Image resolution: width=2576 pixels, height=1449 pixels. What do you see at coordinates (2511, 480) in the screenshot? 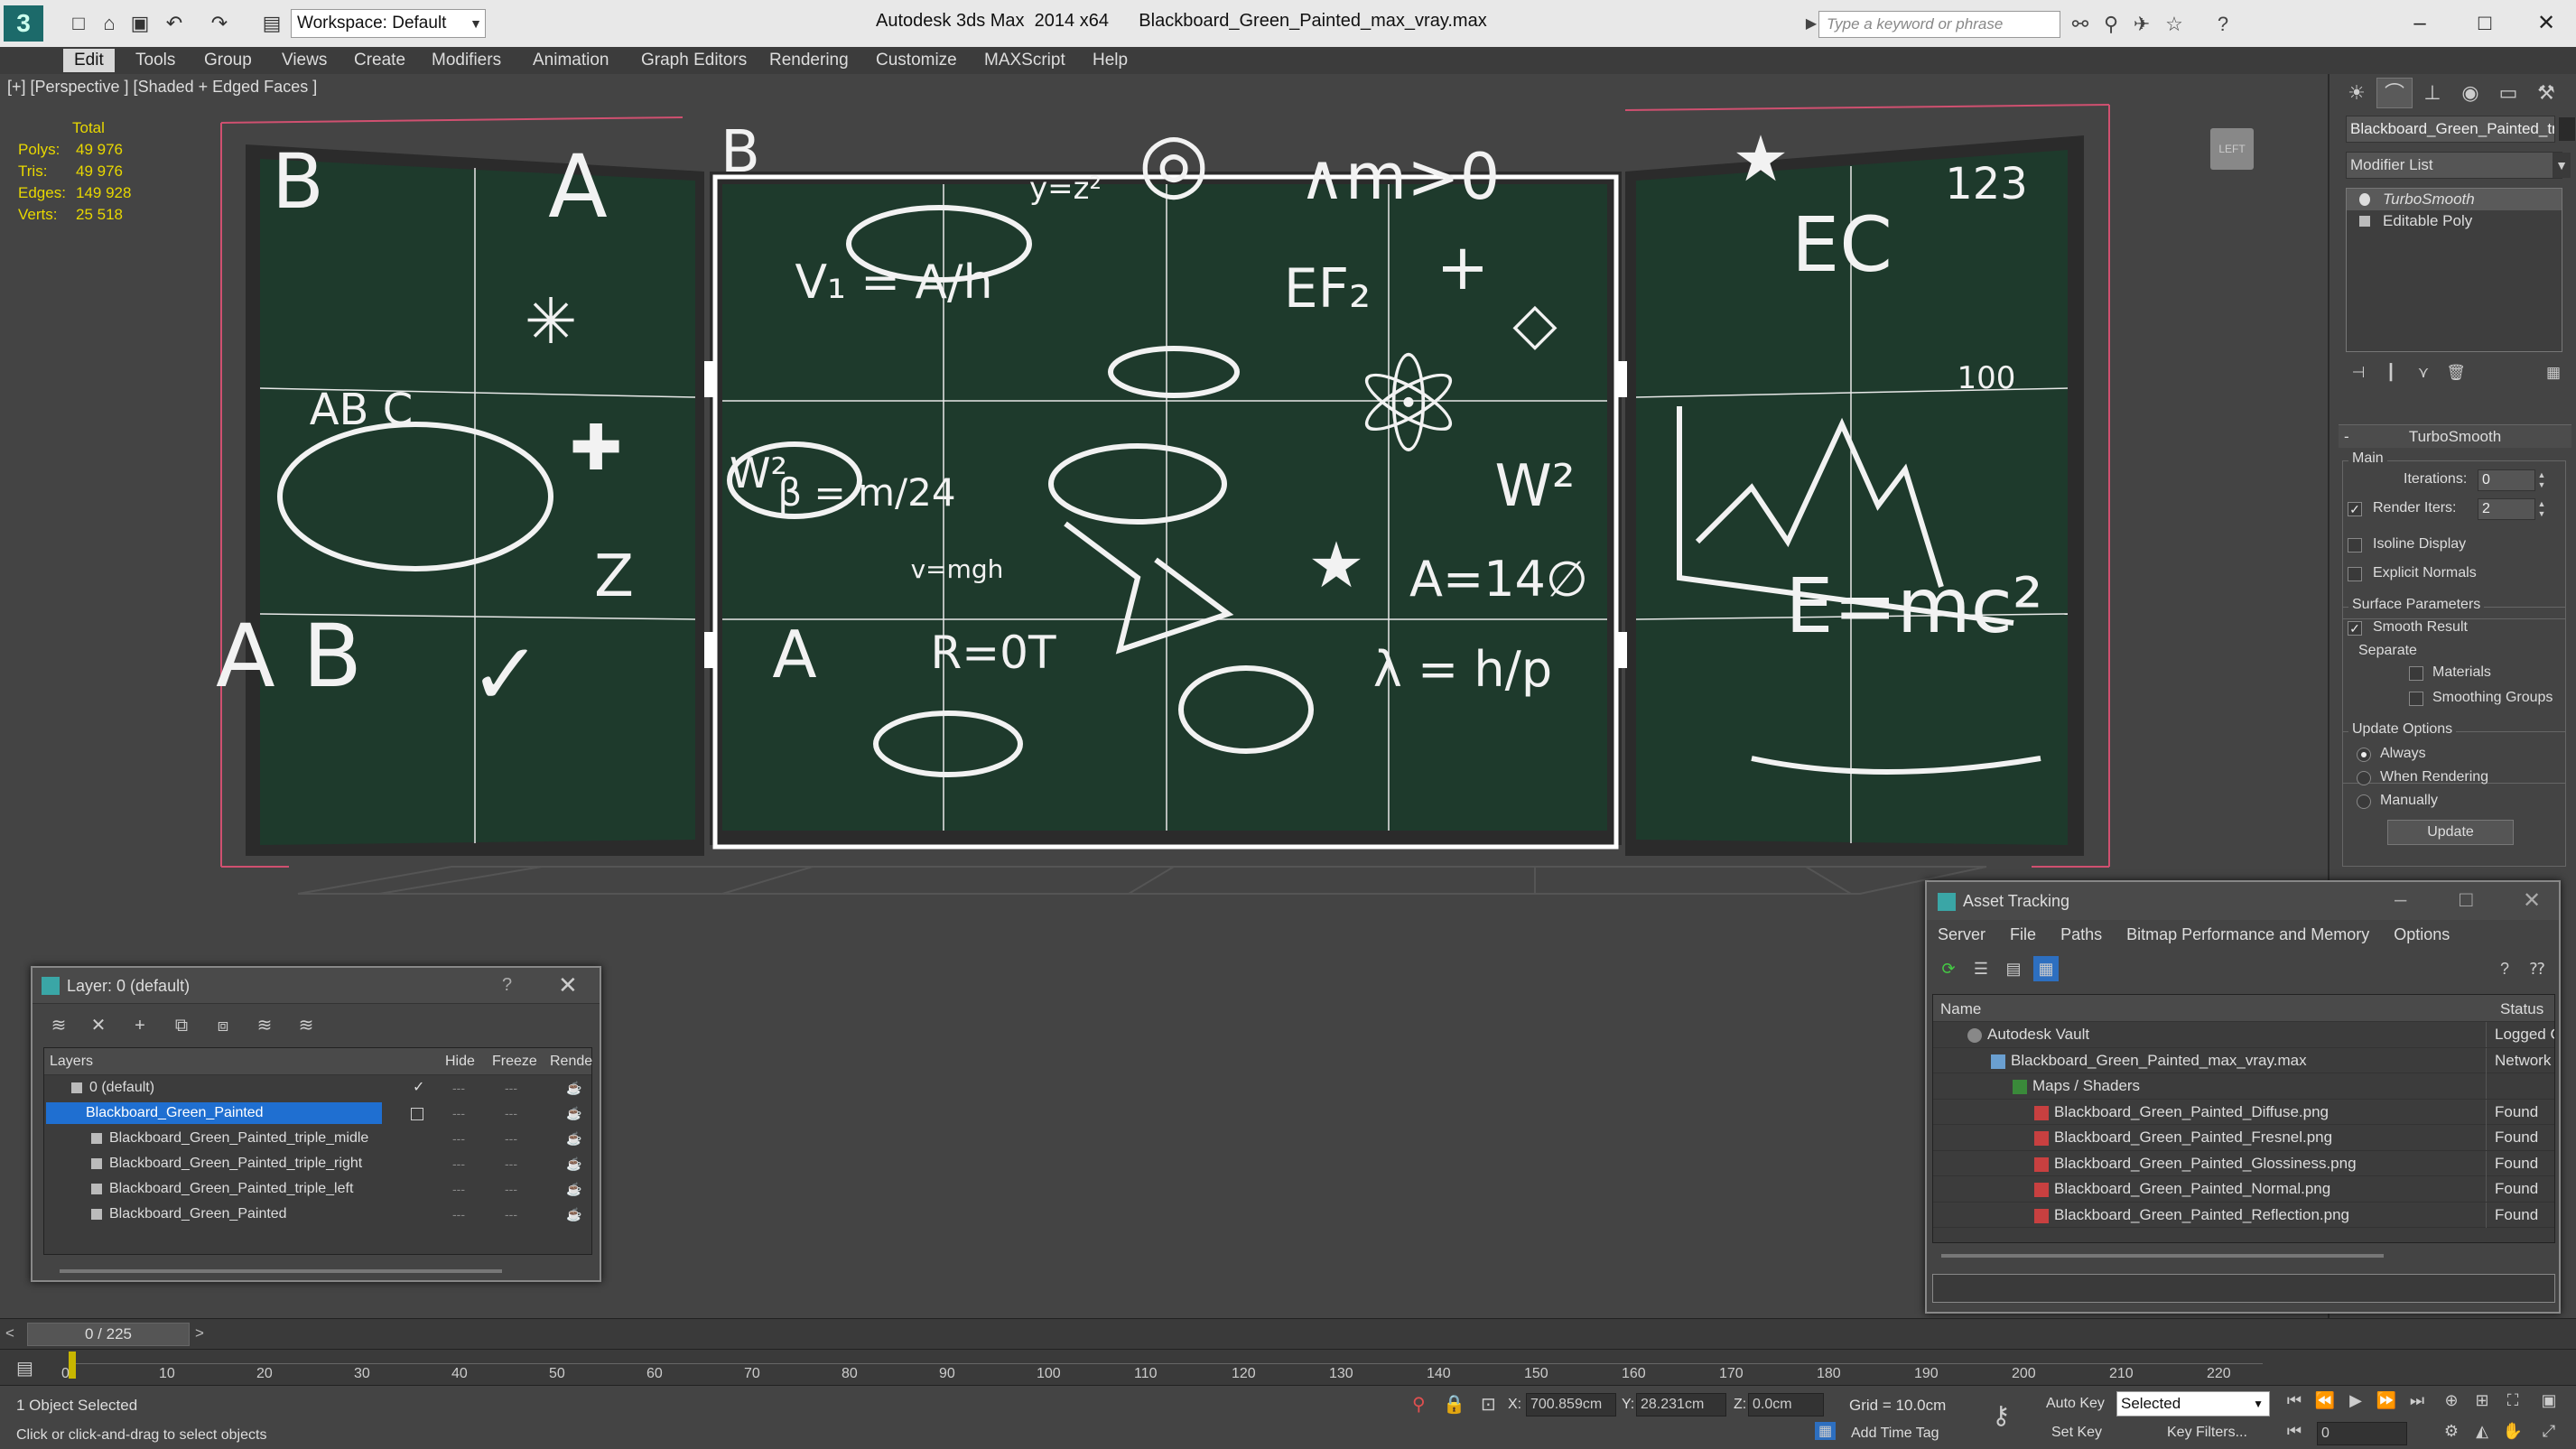
I see `iterations-spinner: 0 ▲ ▼` at bounding box center [2511, 480].